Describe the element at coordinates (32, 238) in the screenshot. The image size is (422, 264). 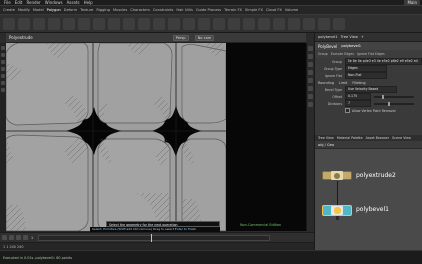
I see `current-frame: 1` at that location.